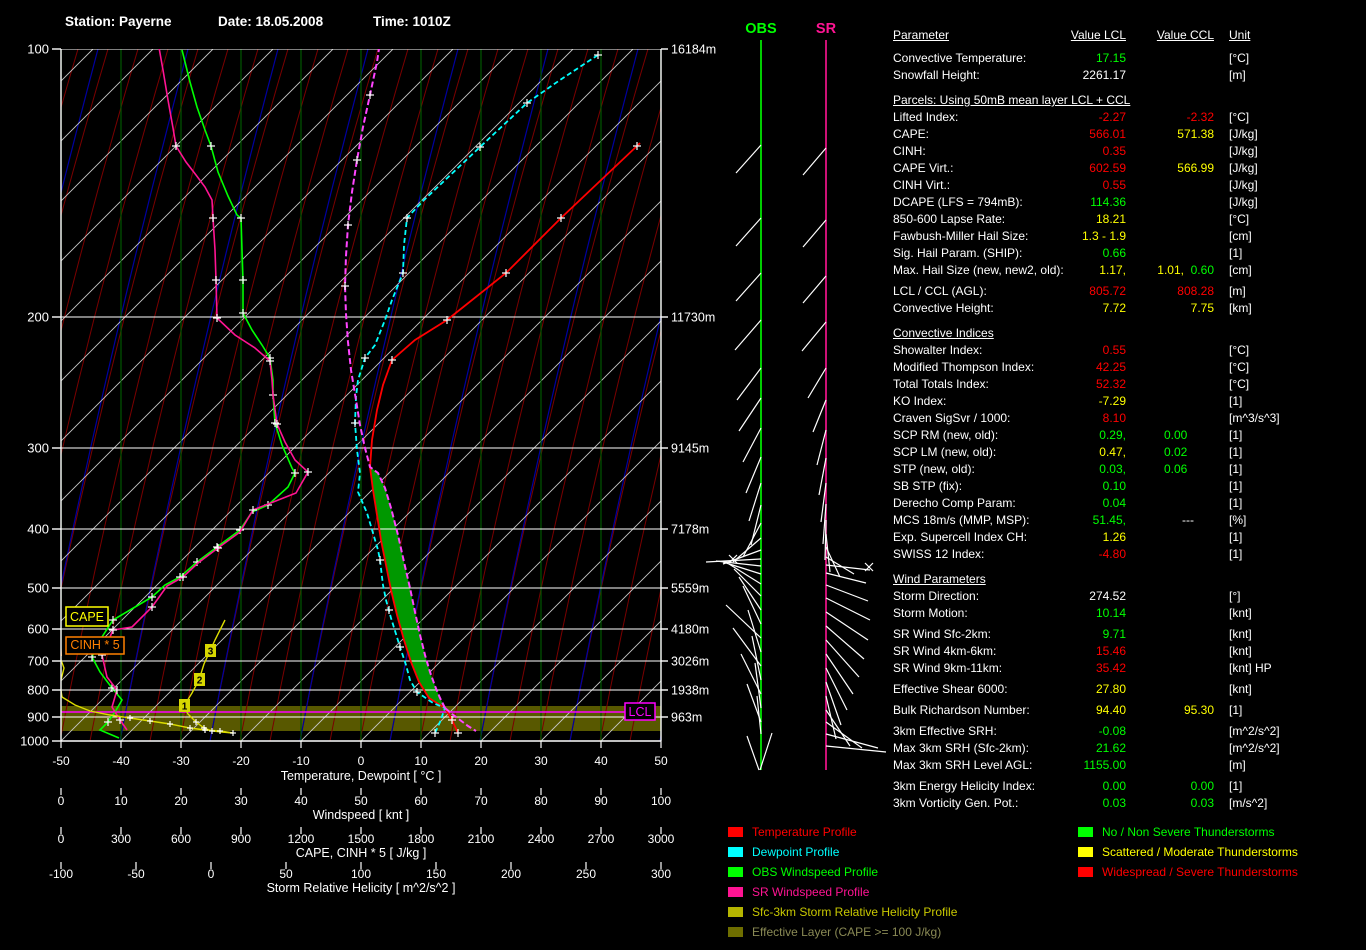 Image resolution: width=1366 pixels, height=950 pixels. Describe the element at coordinates (1071, 367) in the screenshot. I see `table-row: Modified Thompson Index: 42.25 [°C]` at that location.